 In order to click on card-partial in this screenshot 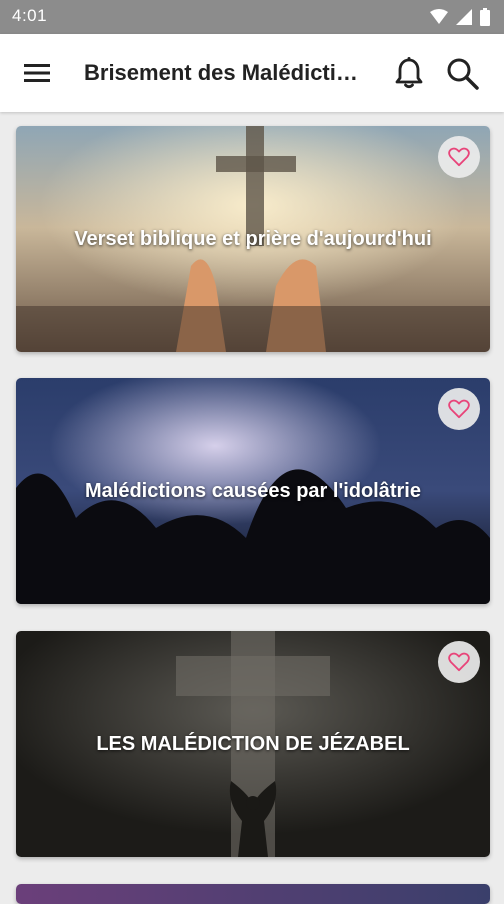, I will do `click(253, 894)`.